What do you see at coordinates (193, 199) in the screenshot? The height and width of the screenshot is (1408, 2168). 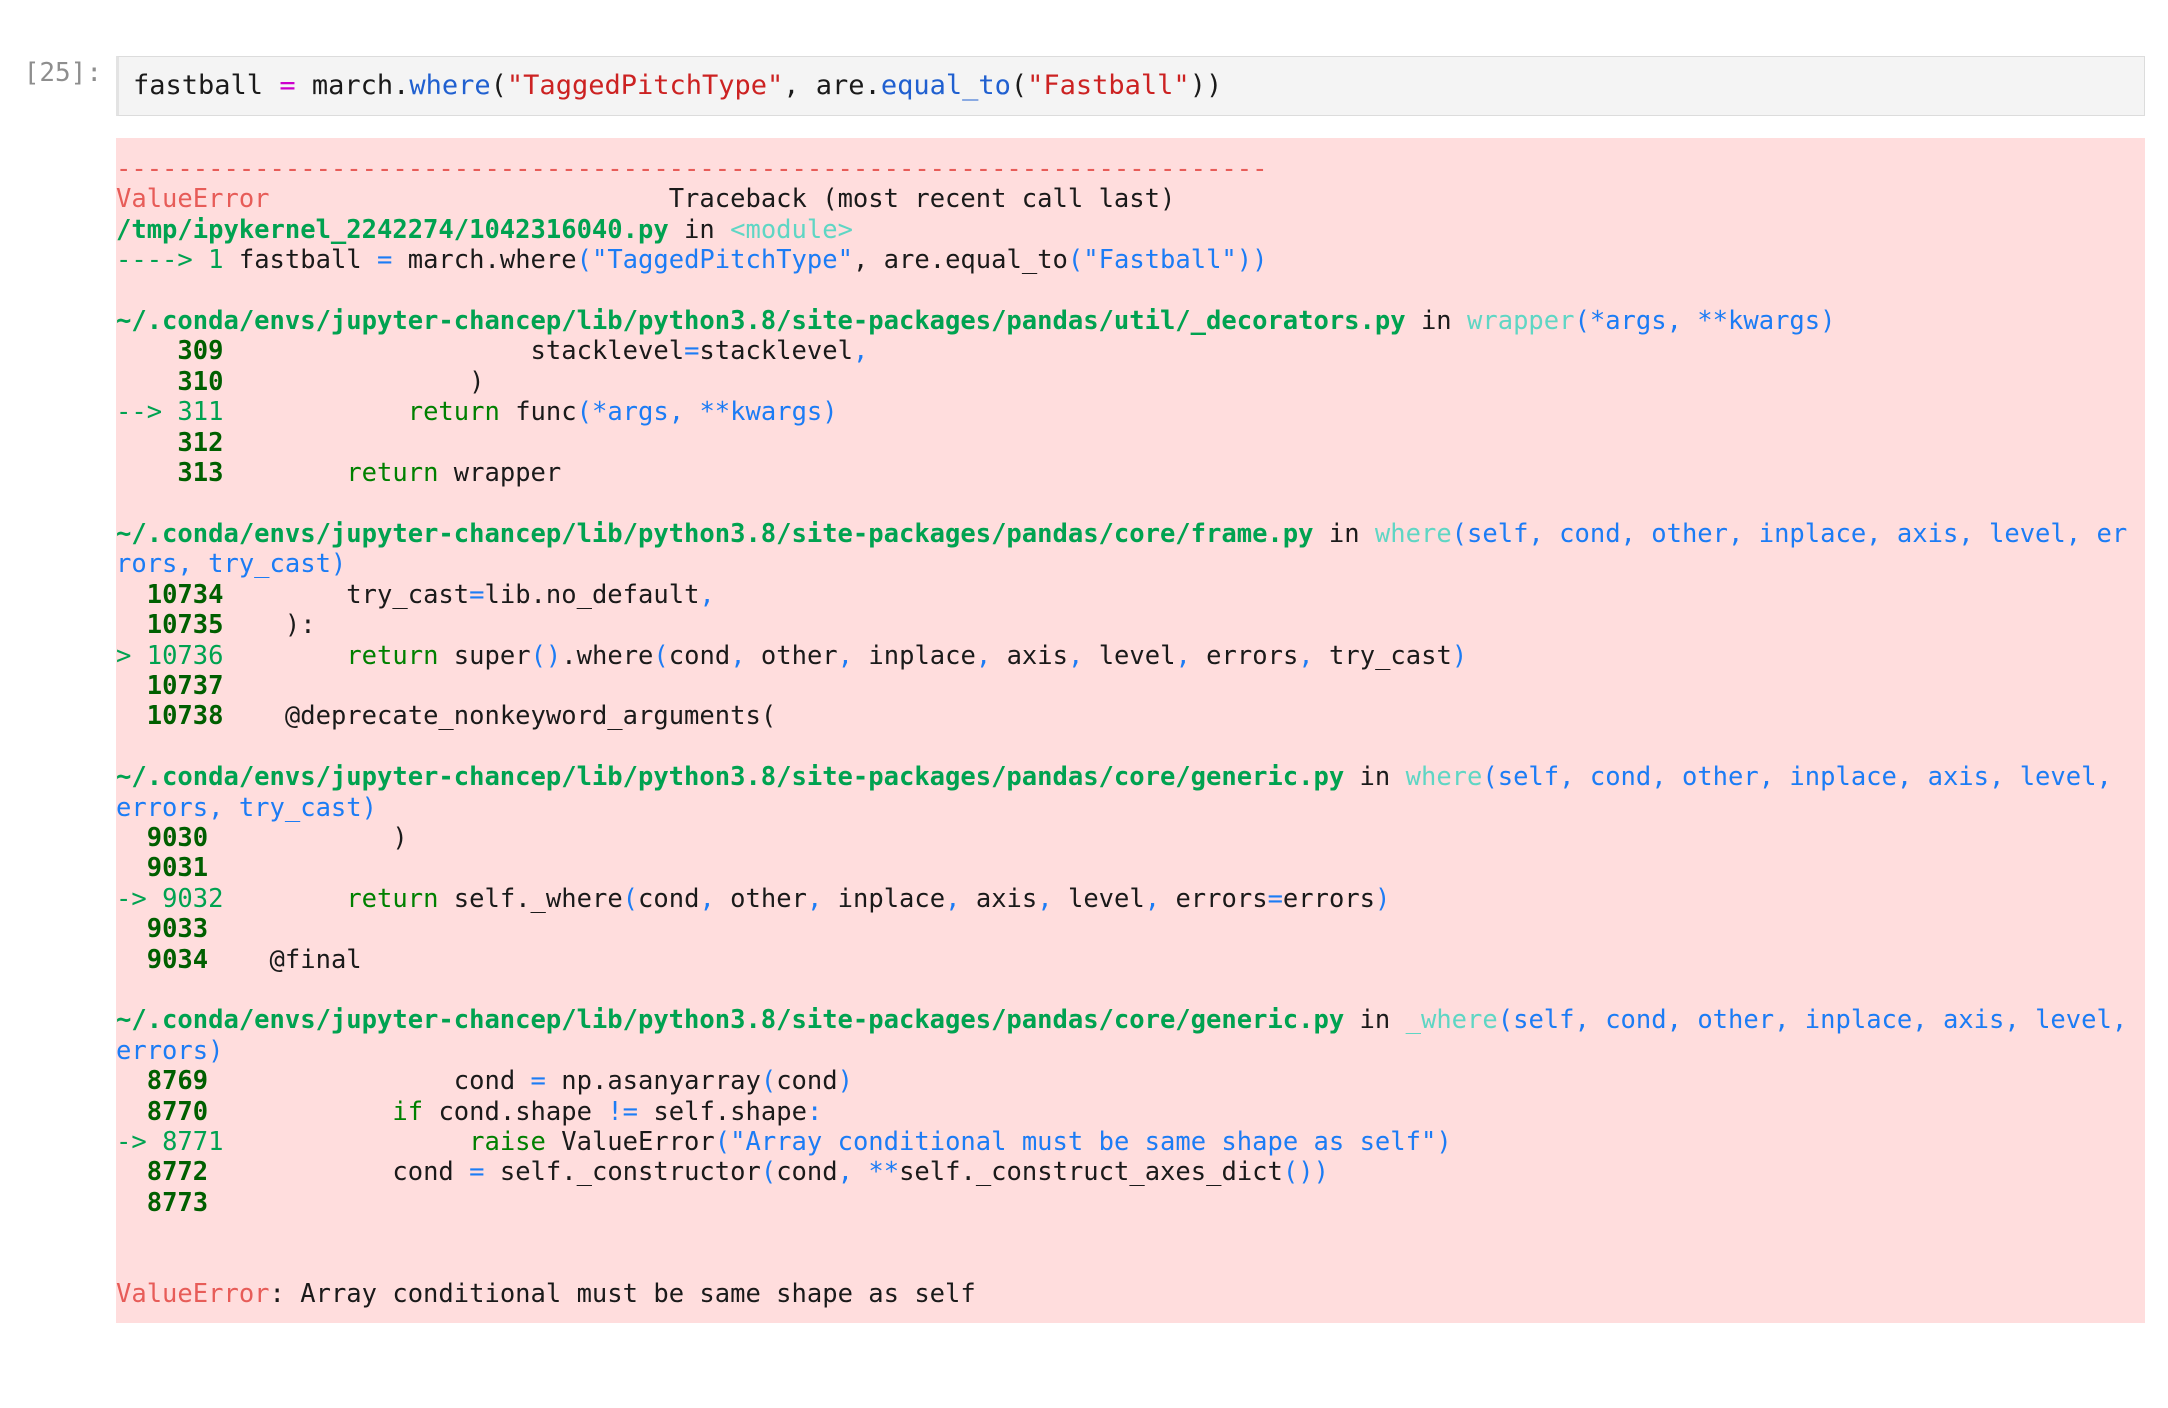 I see `exception-type-label: ValueError` at bounding box center [193, 199].